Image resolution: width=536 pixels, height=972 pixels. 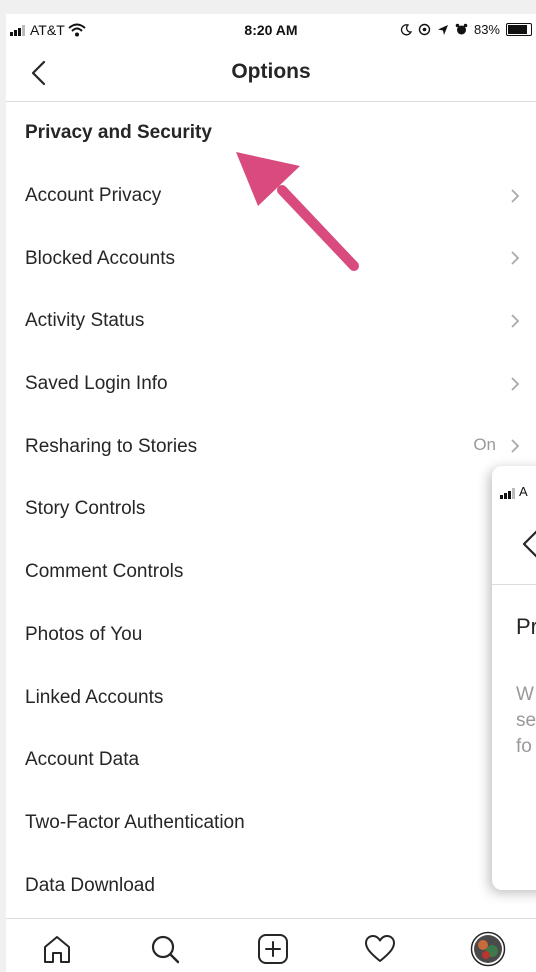 What do you see at coordinates (297, 211) in the screenshot?
I see `annotation-arrow-icon` at bounding box center [297, 211].